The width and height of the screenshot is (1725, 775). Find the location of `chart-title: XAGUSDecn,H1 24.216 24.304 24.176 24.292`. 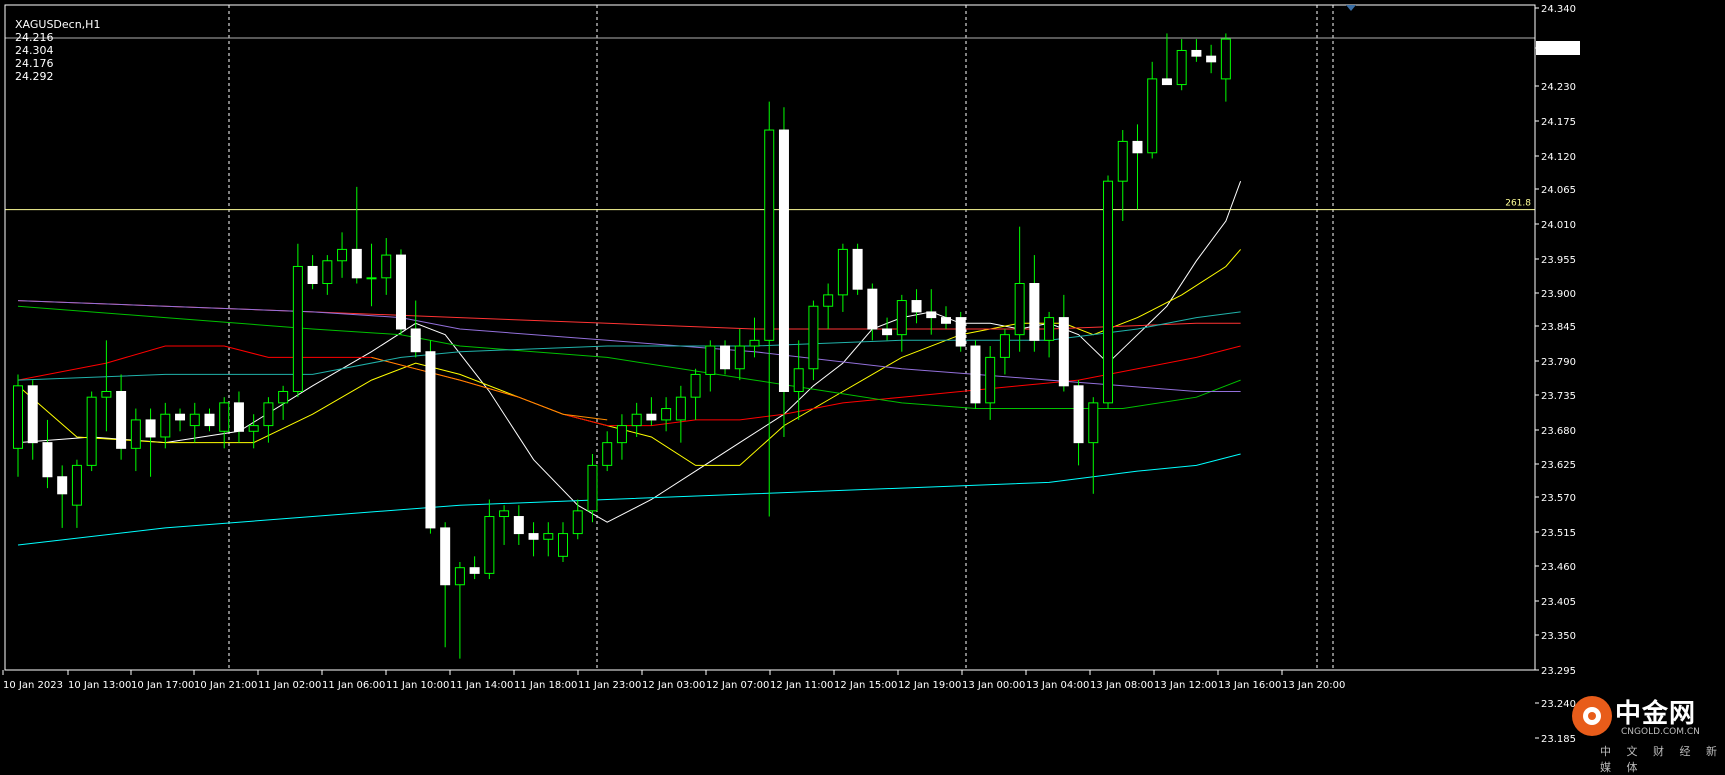

chart-title: XAGUSDecn,H1 24.216 24.304 24.176 24.292 is located at coordinates (56, 44).